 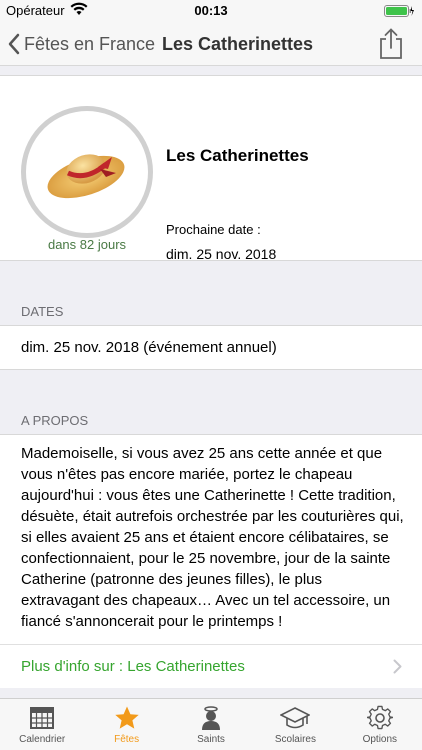 I want to click on tab-saints: Saints, so click(x=211, y=724).